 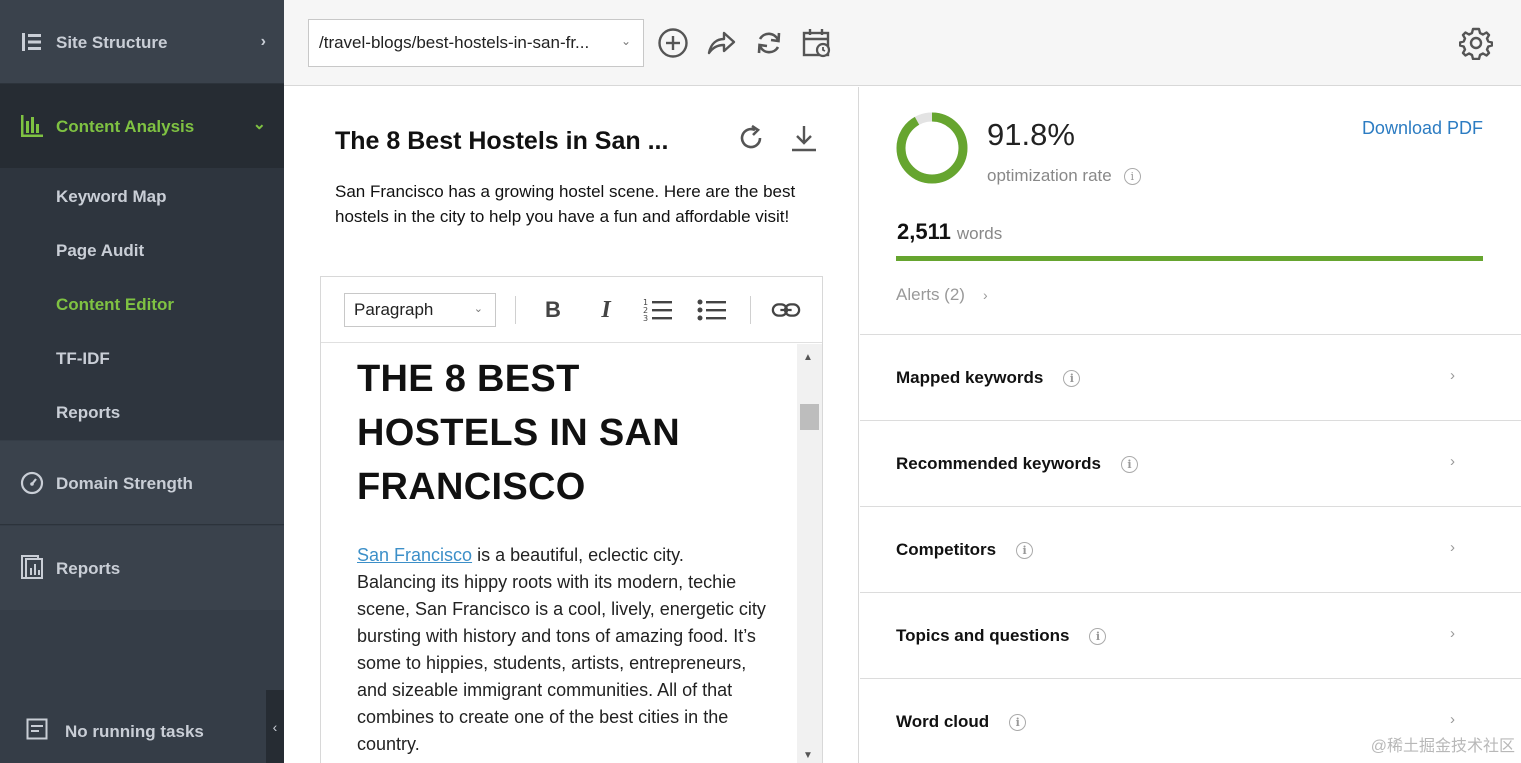 I want to click on task-list-icon, so click(x=37, y=731).